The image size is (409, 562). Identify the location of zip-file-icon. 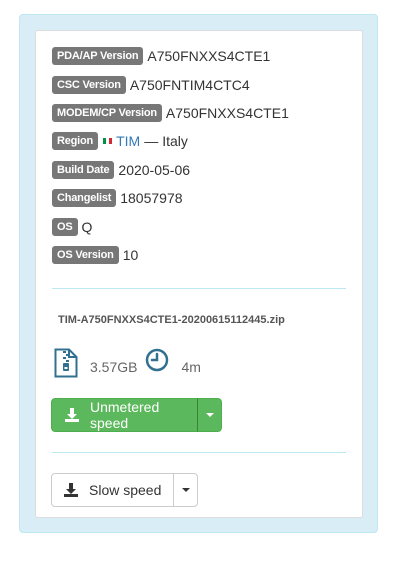
(66, 363).